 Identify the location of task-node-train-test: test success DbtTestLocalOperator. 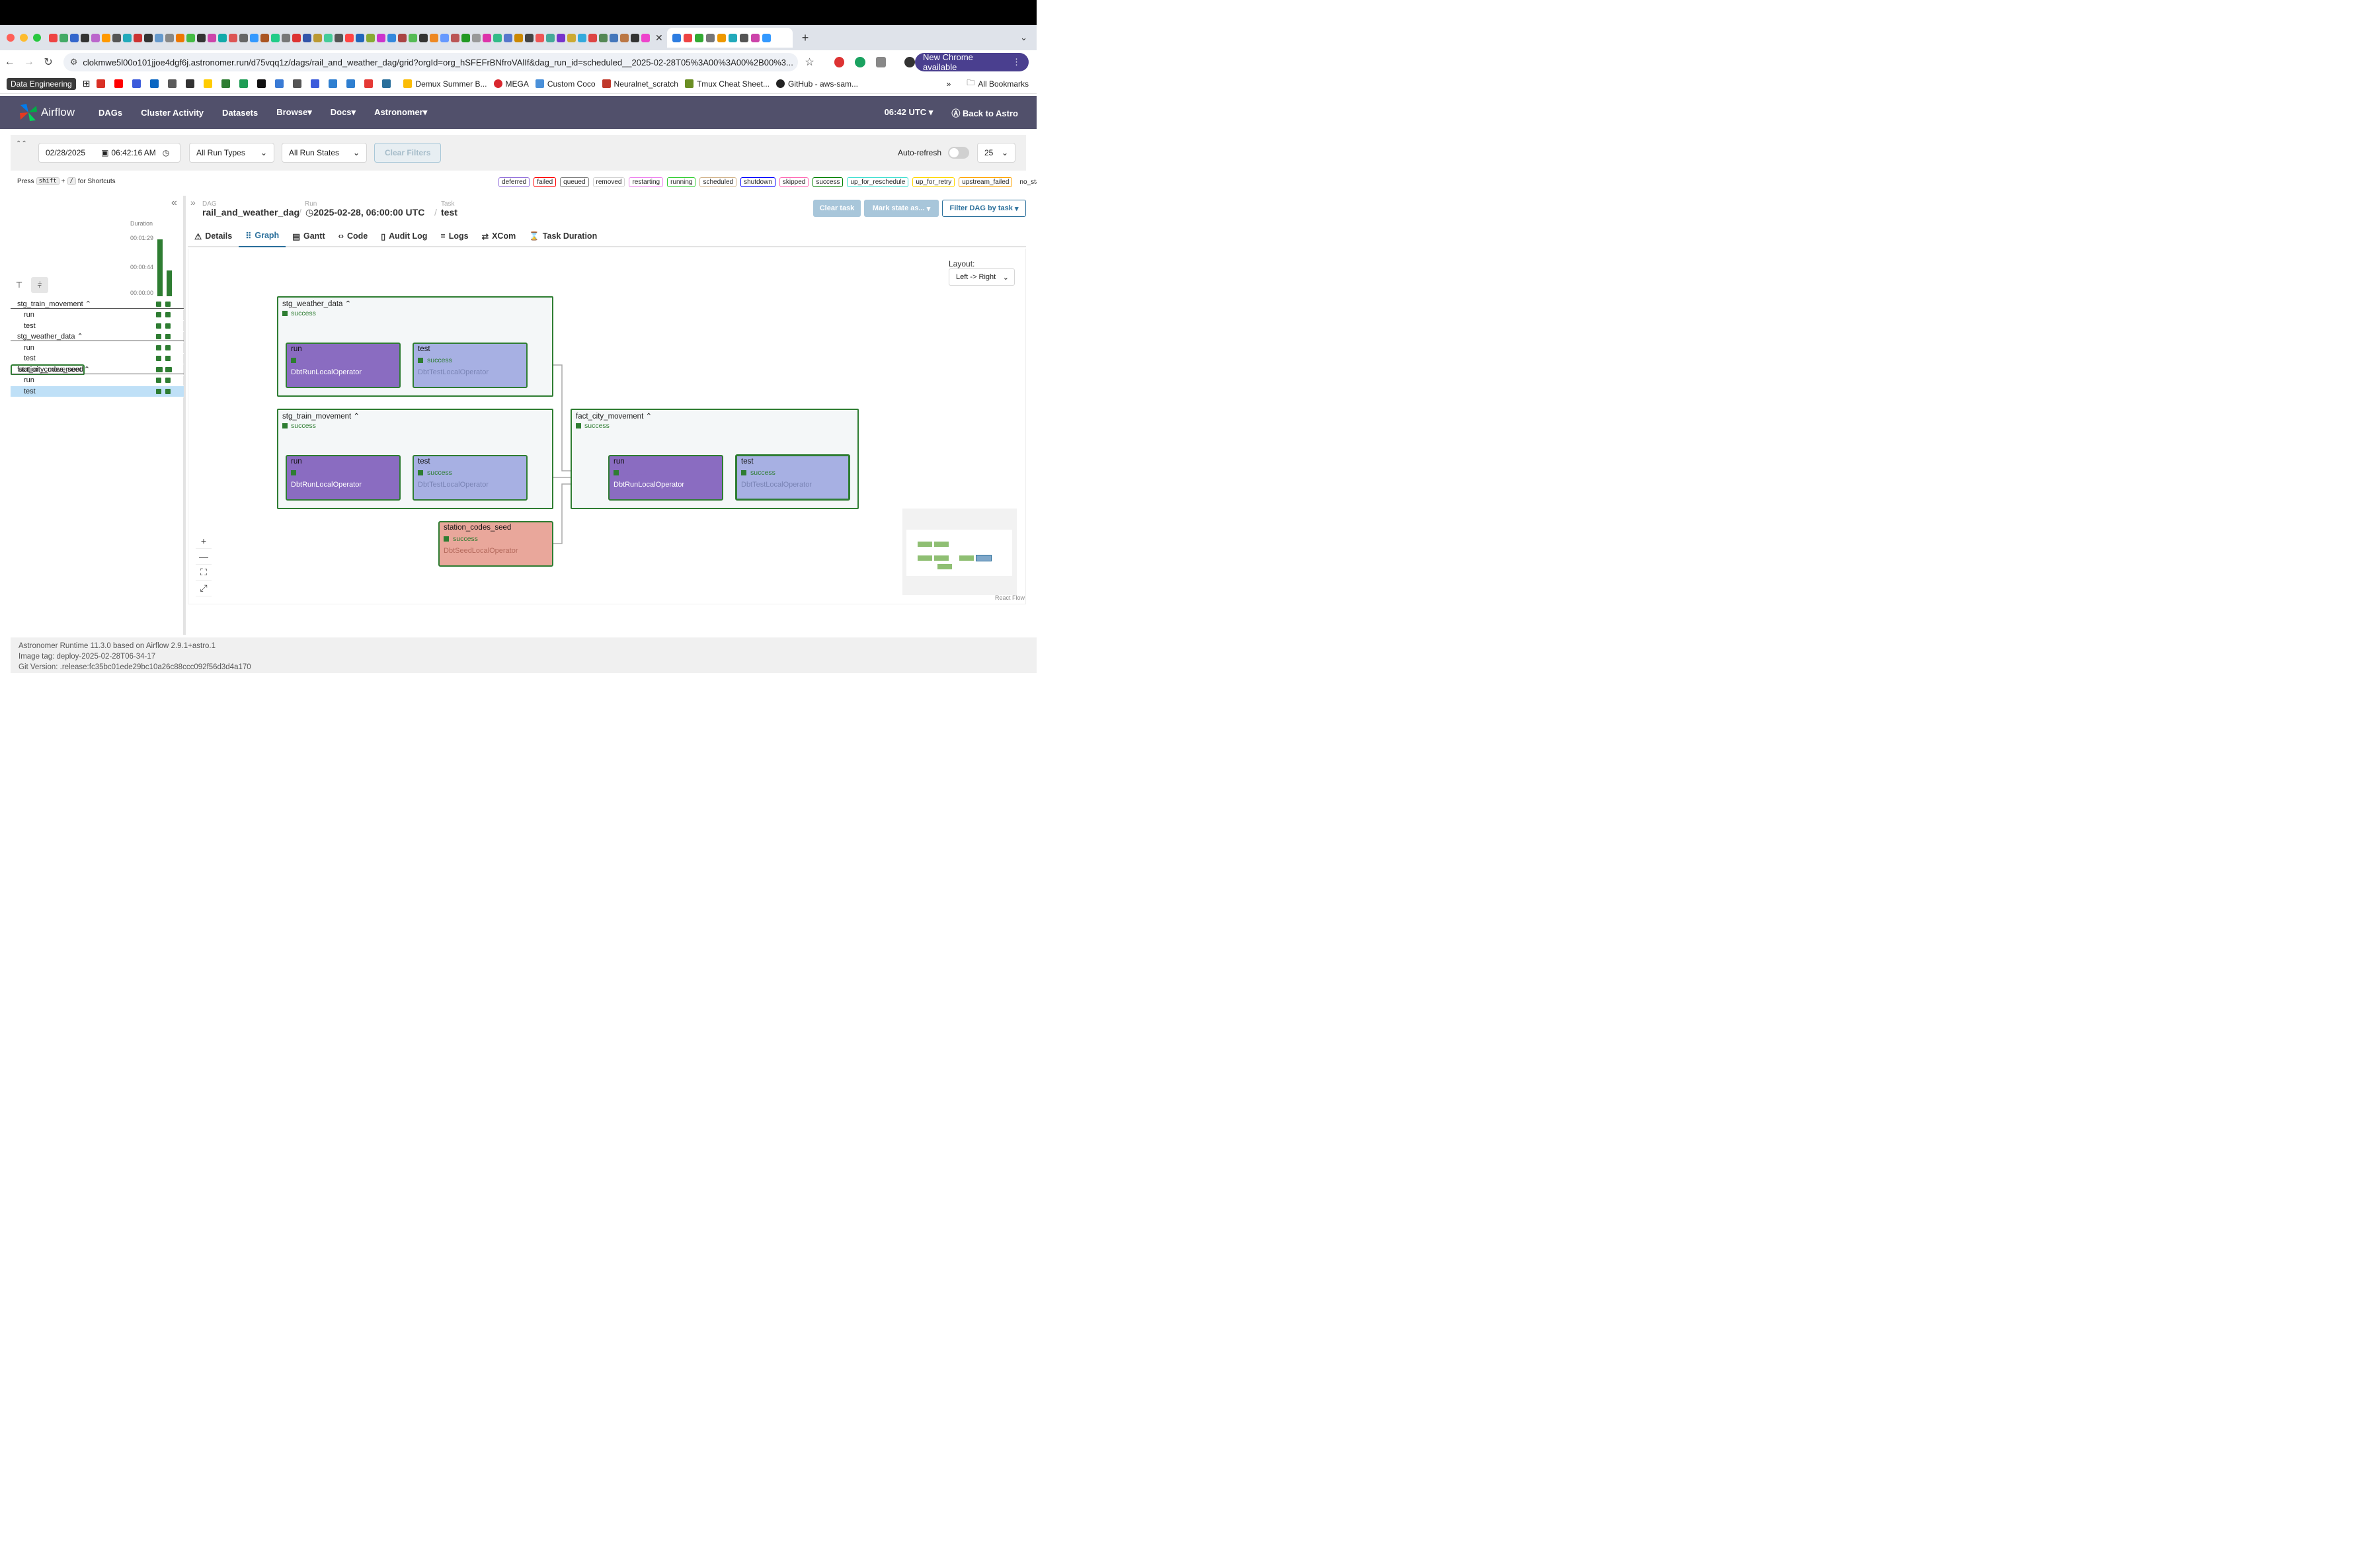
(470, 478).